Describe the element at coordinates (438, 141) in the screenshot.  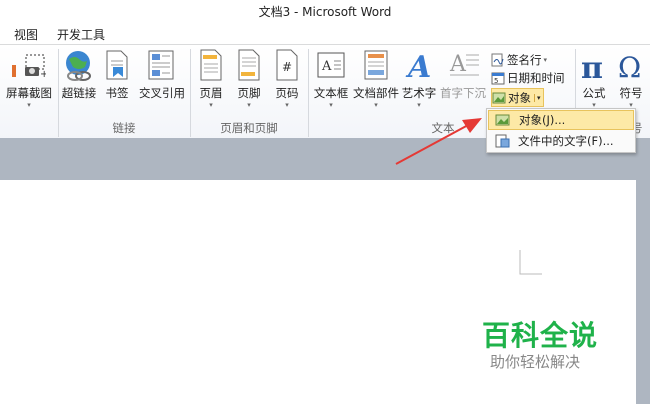
I see `annotation-arrow` at that location.